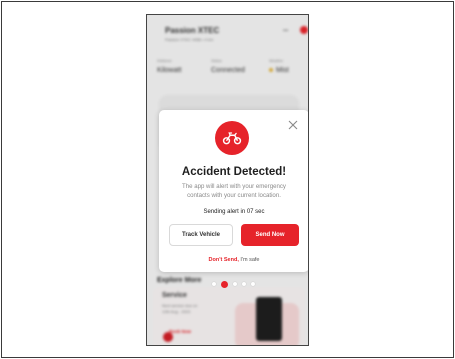  Describe the element at coordinates (234, 172) in the screenshot. I see `modal-title: Accident Detected!` at that location.